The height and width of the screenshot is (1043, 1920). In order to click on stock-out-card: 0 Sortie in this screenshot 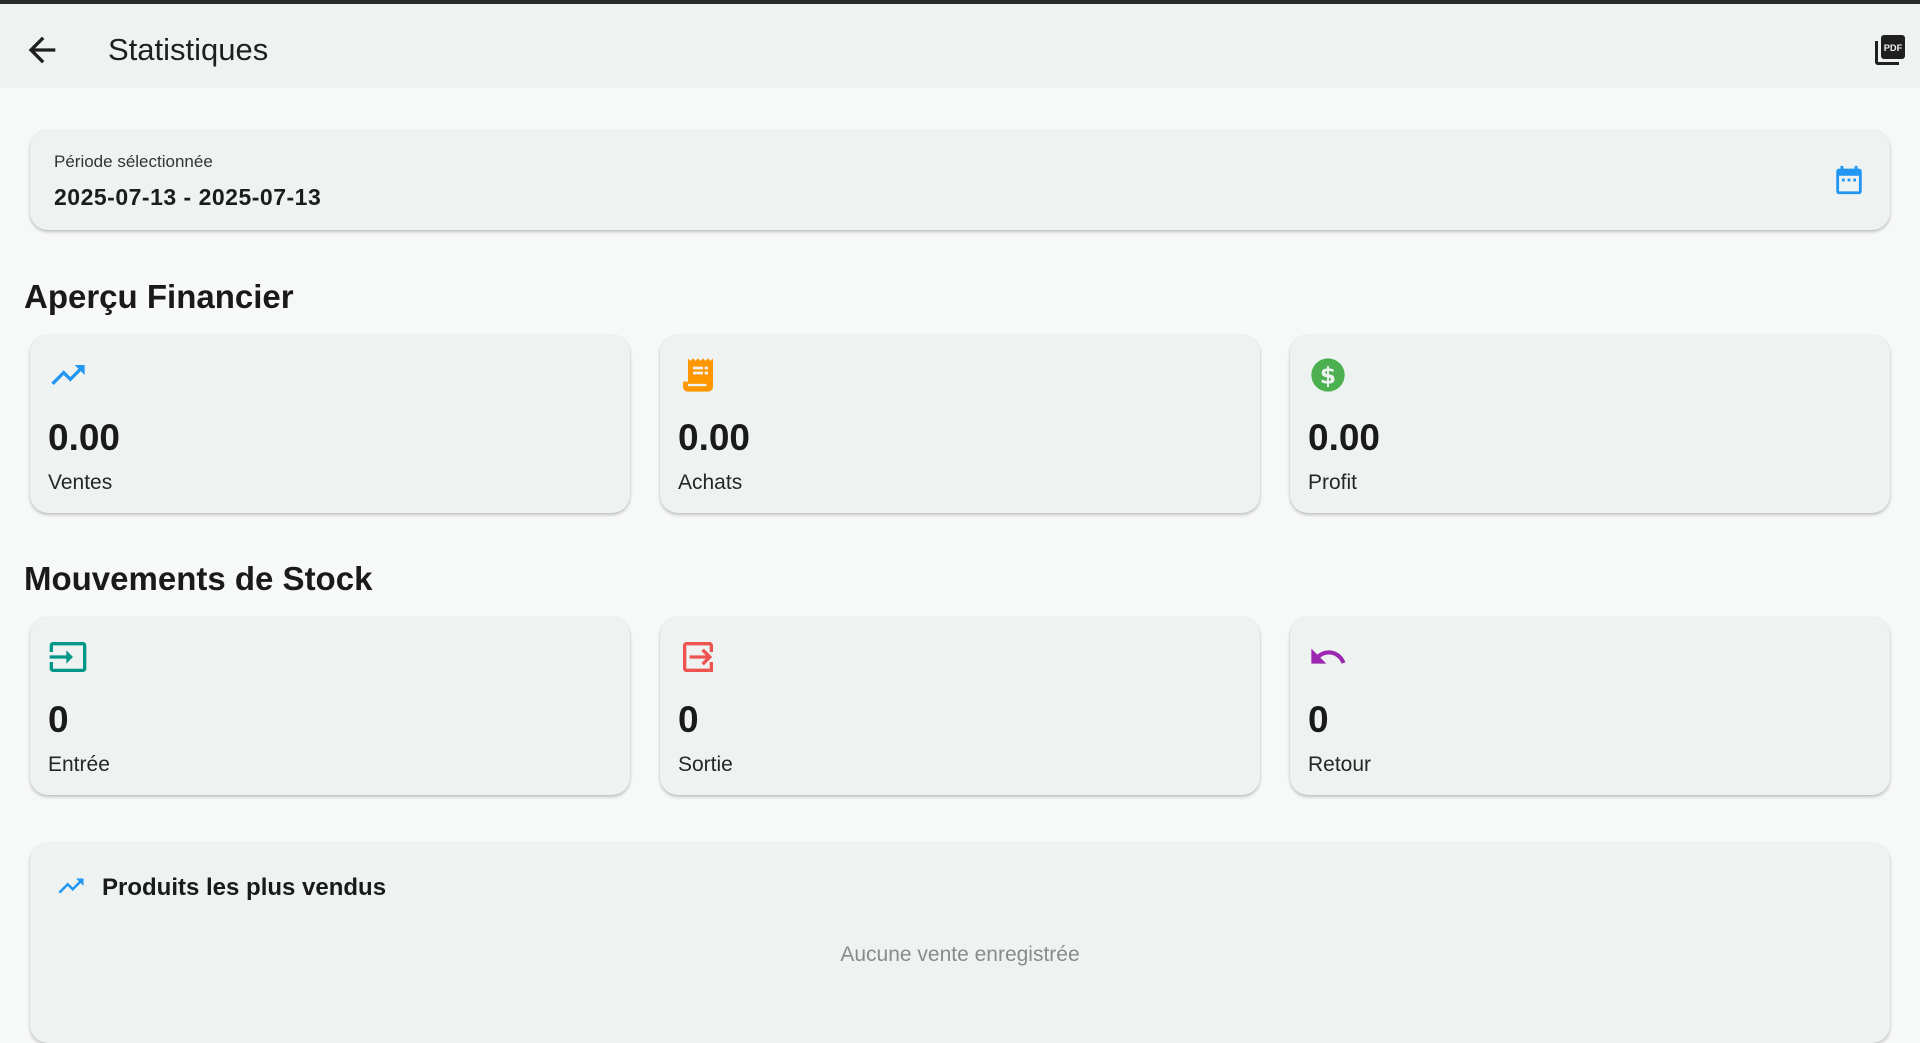, I will do `click(960, 706)`.